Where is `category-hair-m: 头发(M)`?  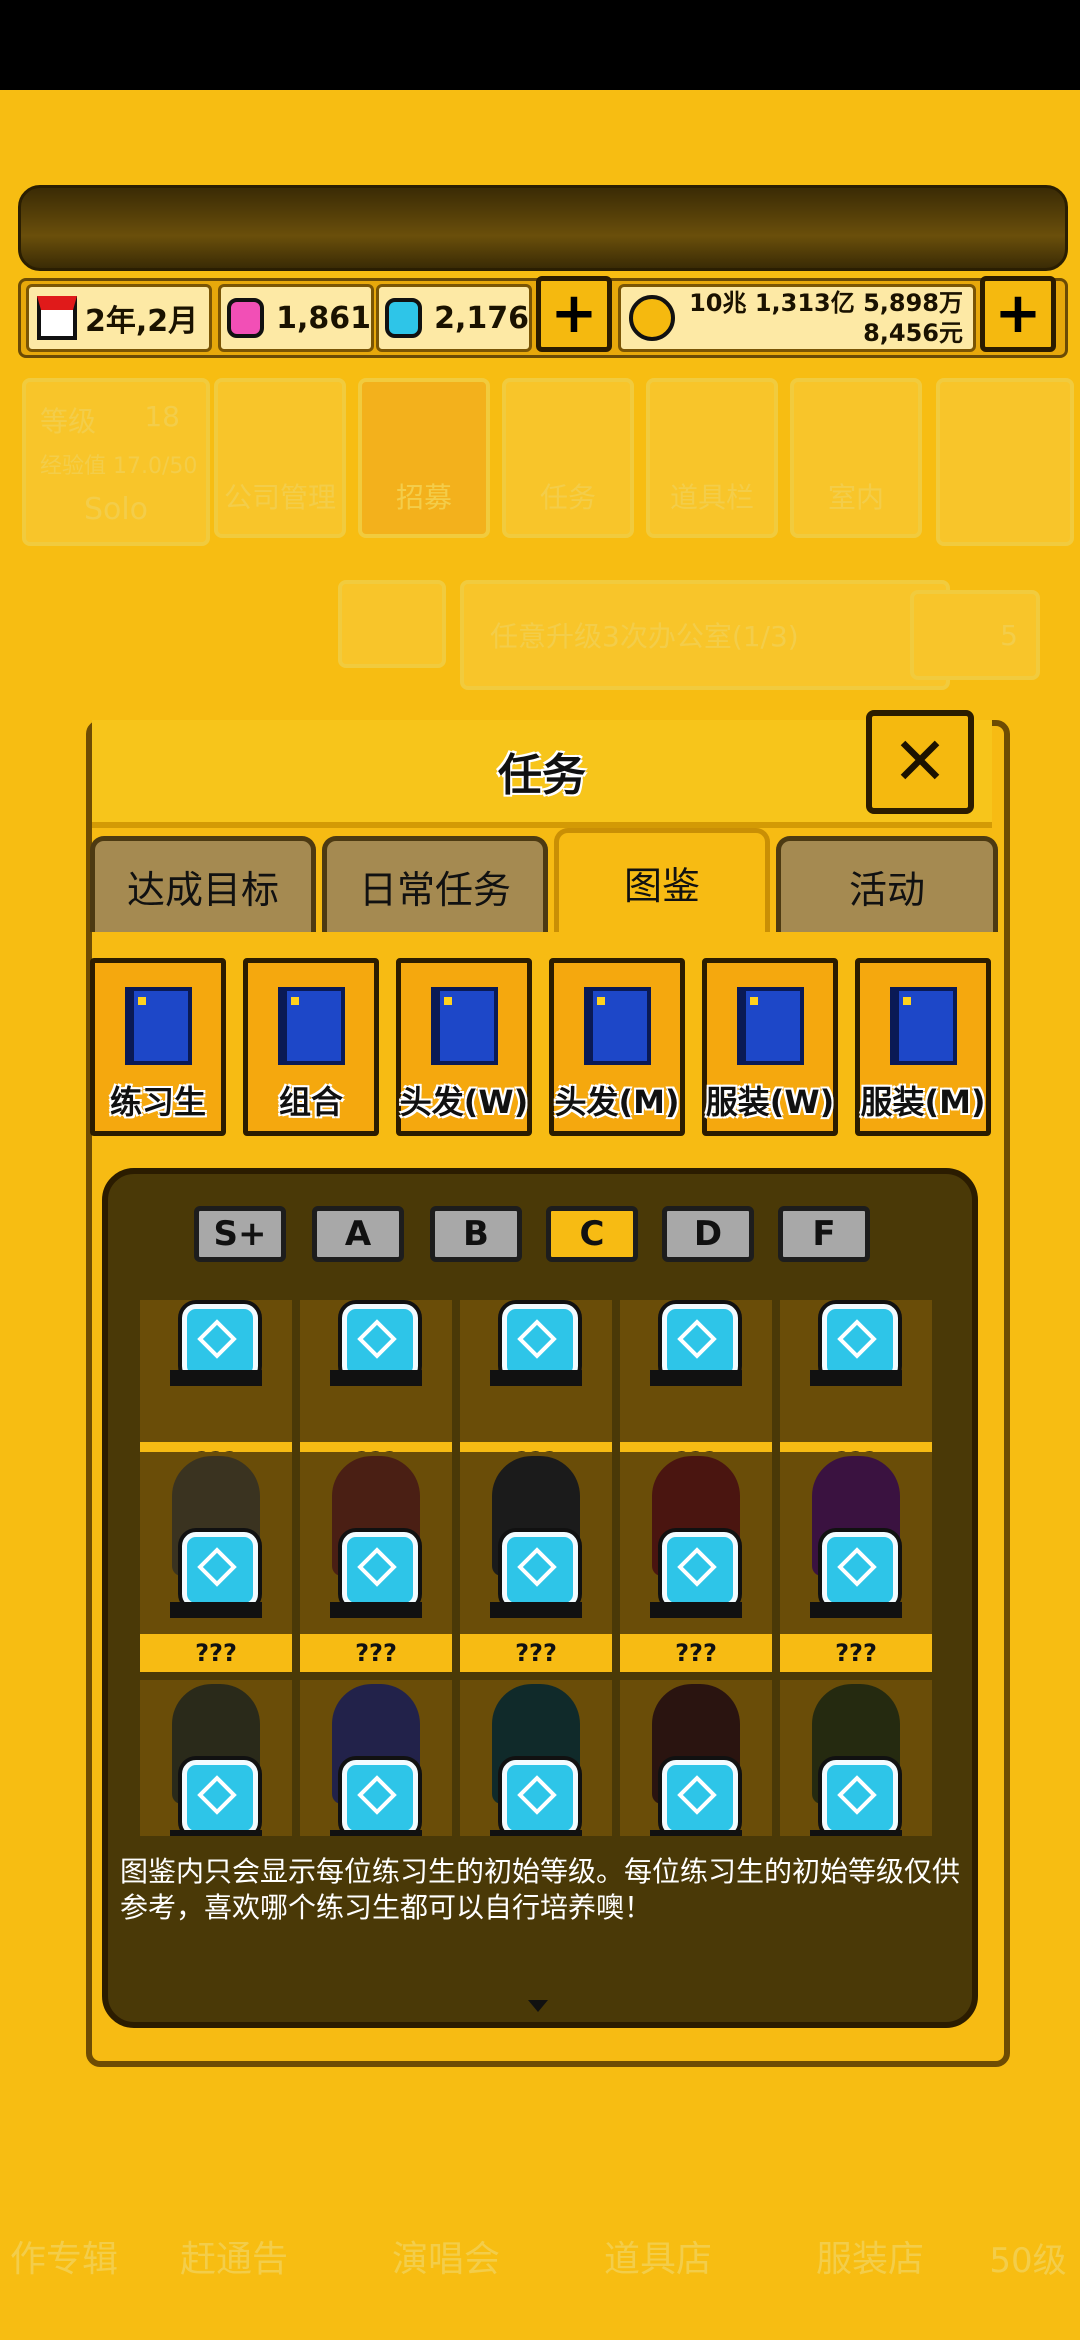
category-hair-m: 头发(M) is located at coordinates (617, 1047).